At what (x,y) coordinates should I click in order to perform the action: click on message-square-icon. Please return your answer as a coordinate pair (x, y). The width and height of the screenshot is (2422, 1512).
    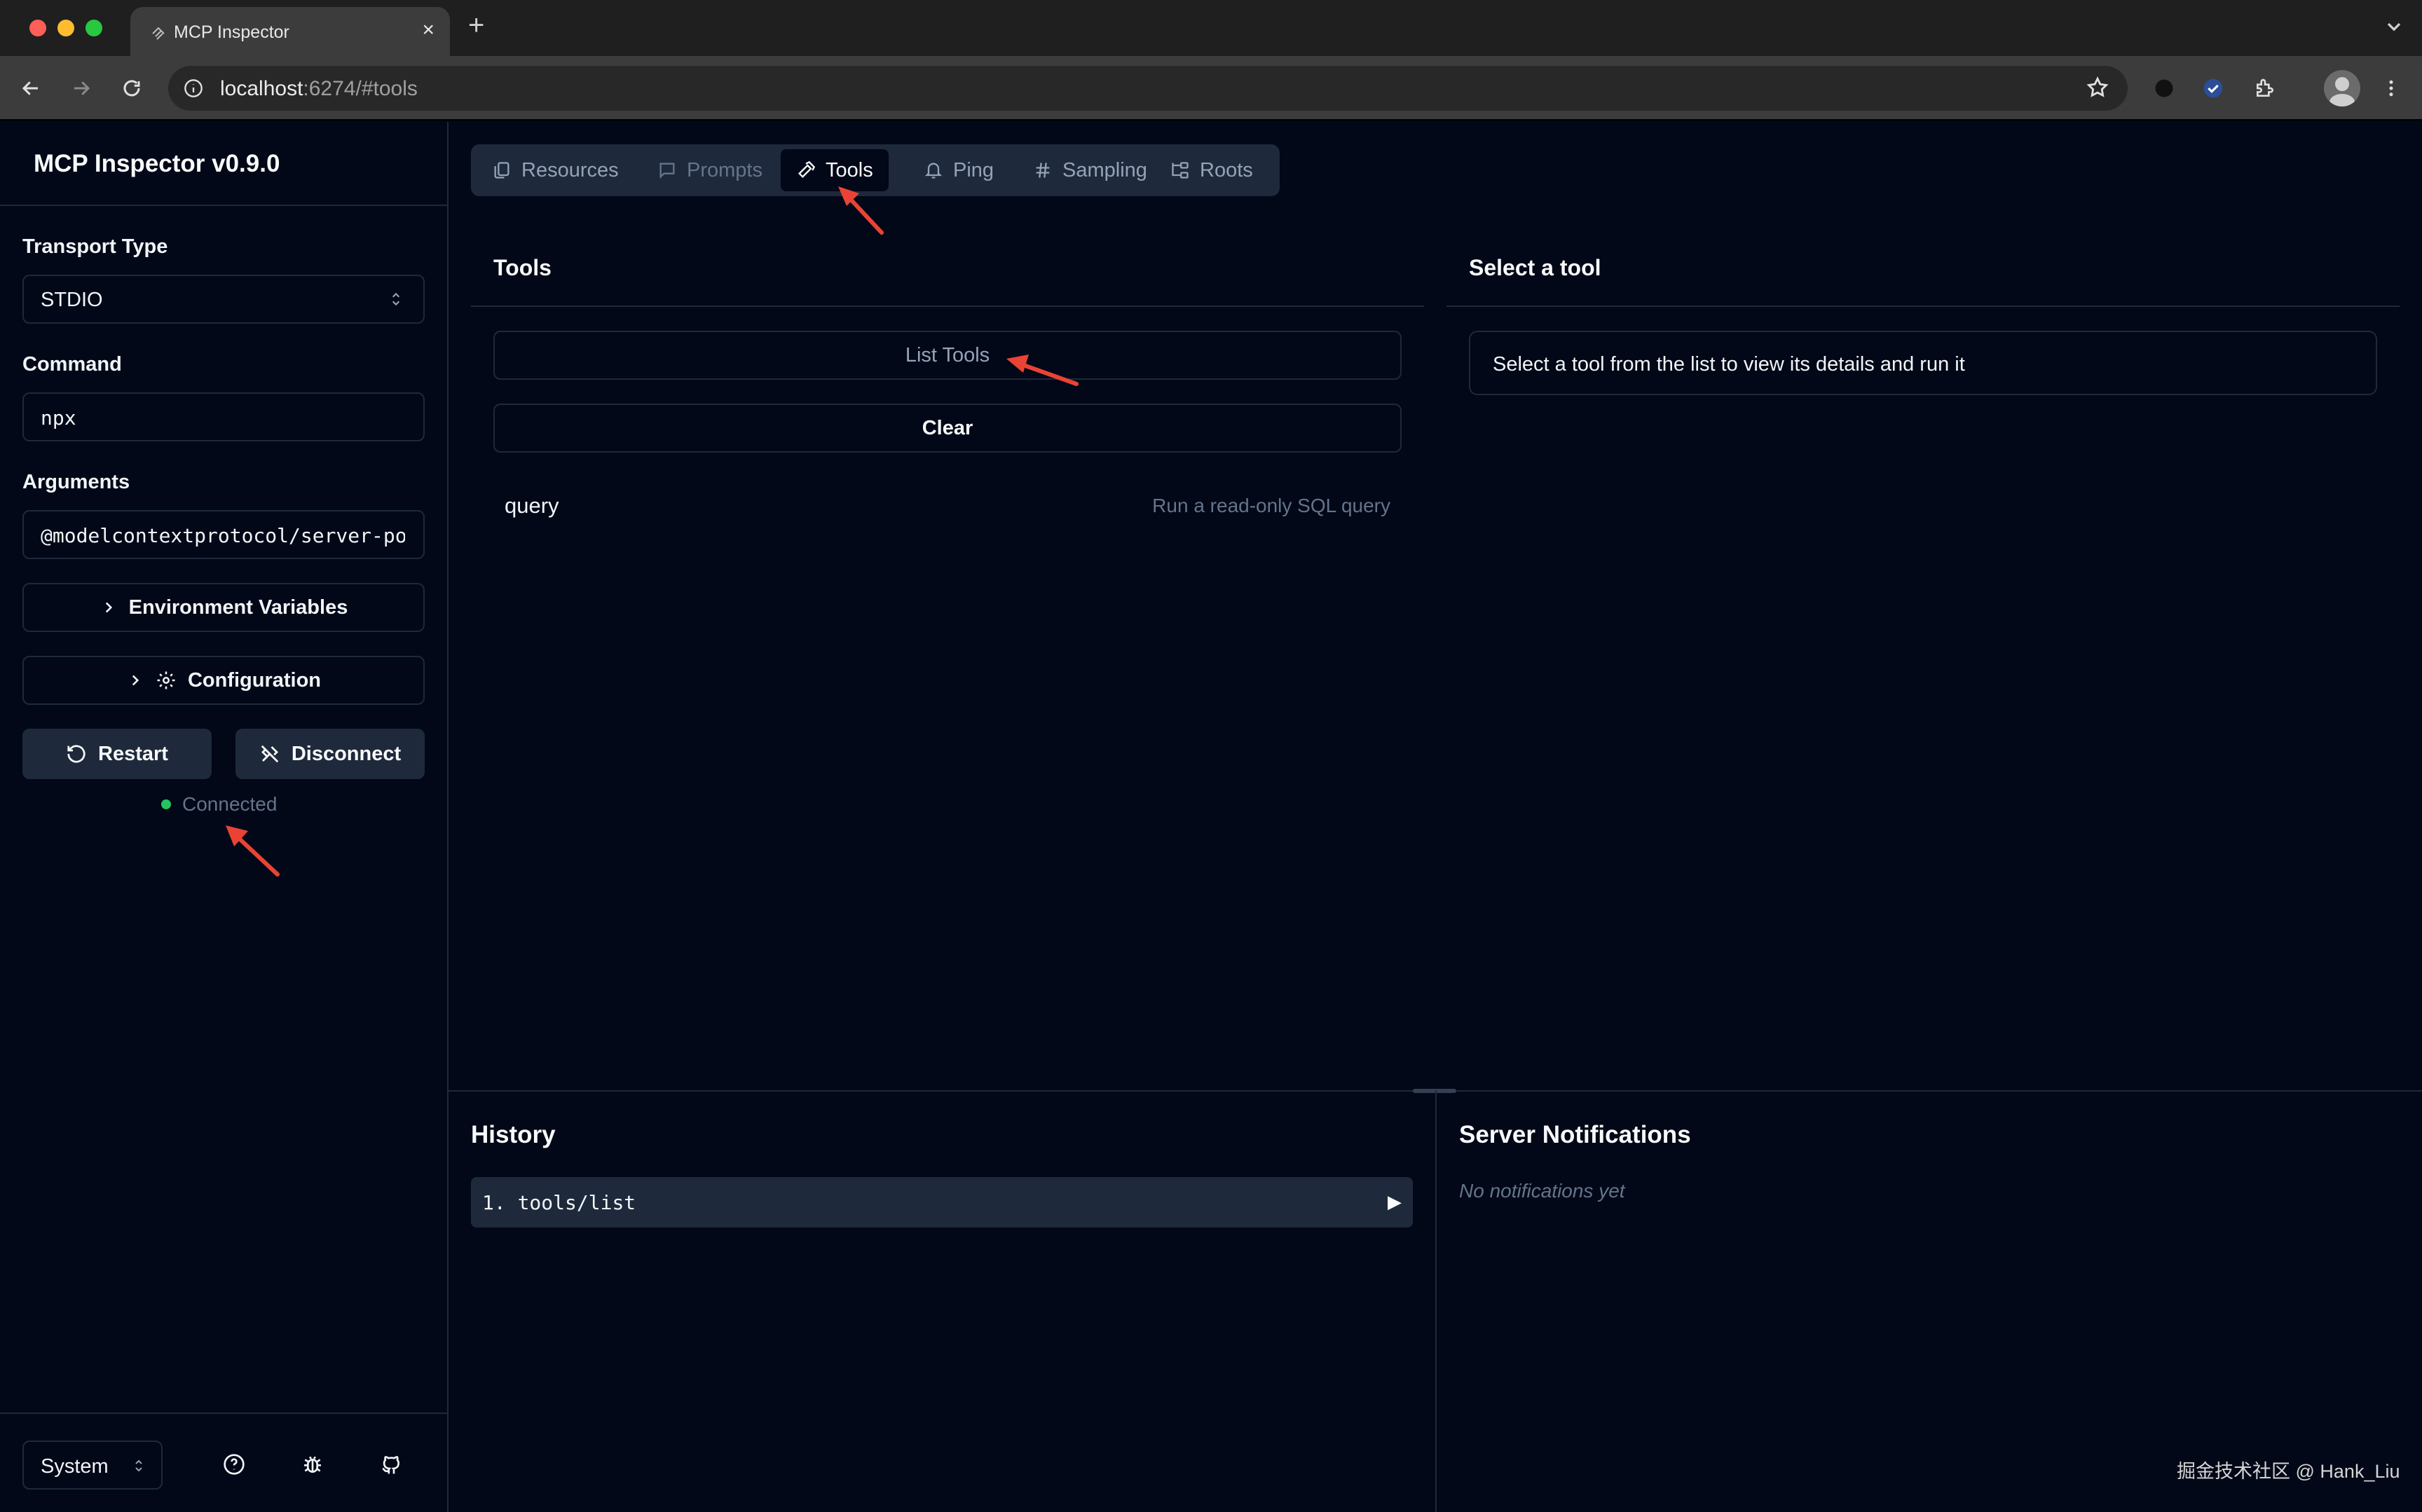
    Looking at the image, I should click on (667, 171).